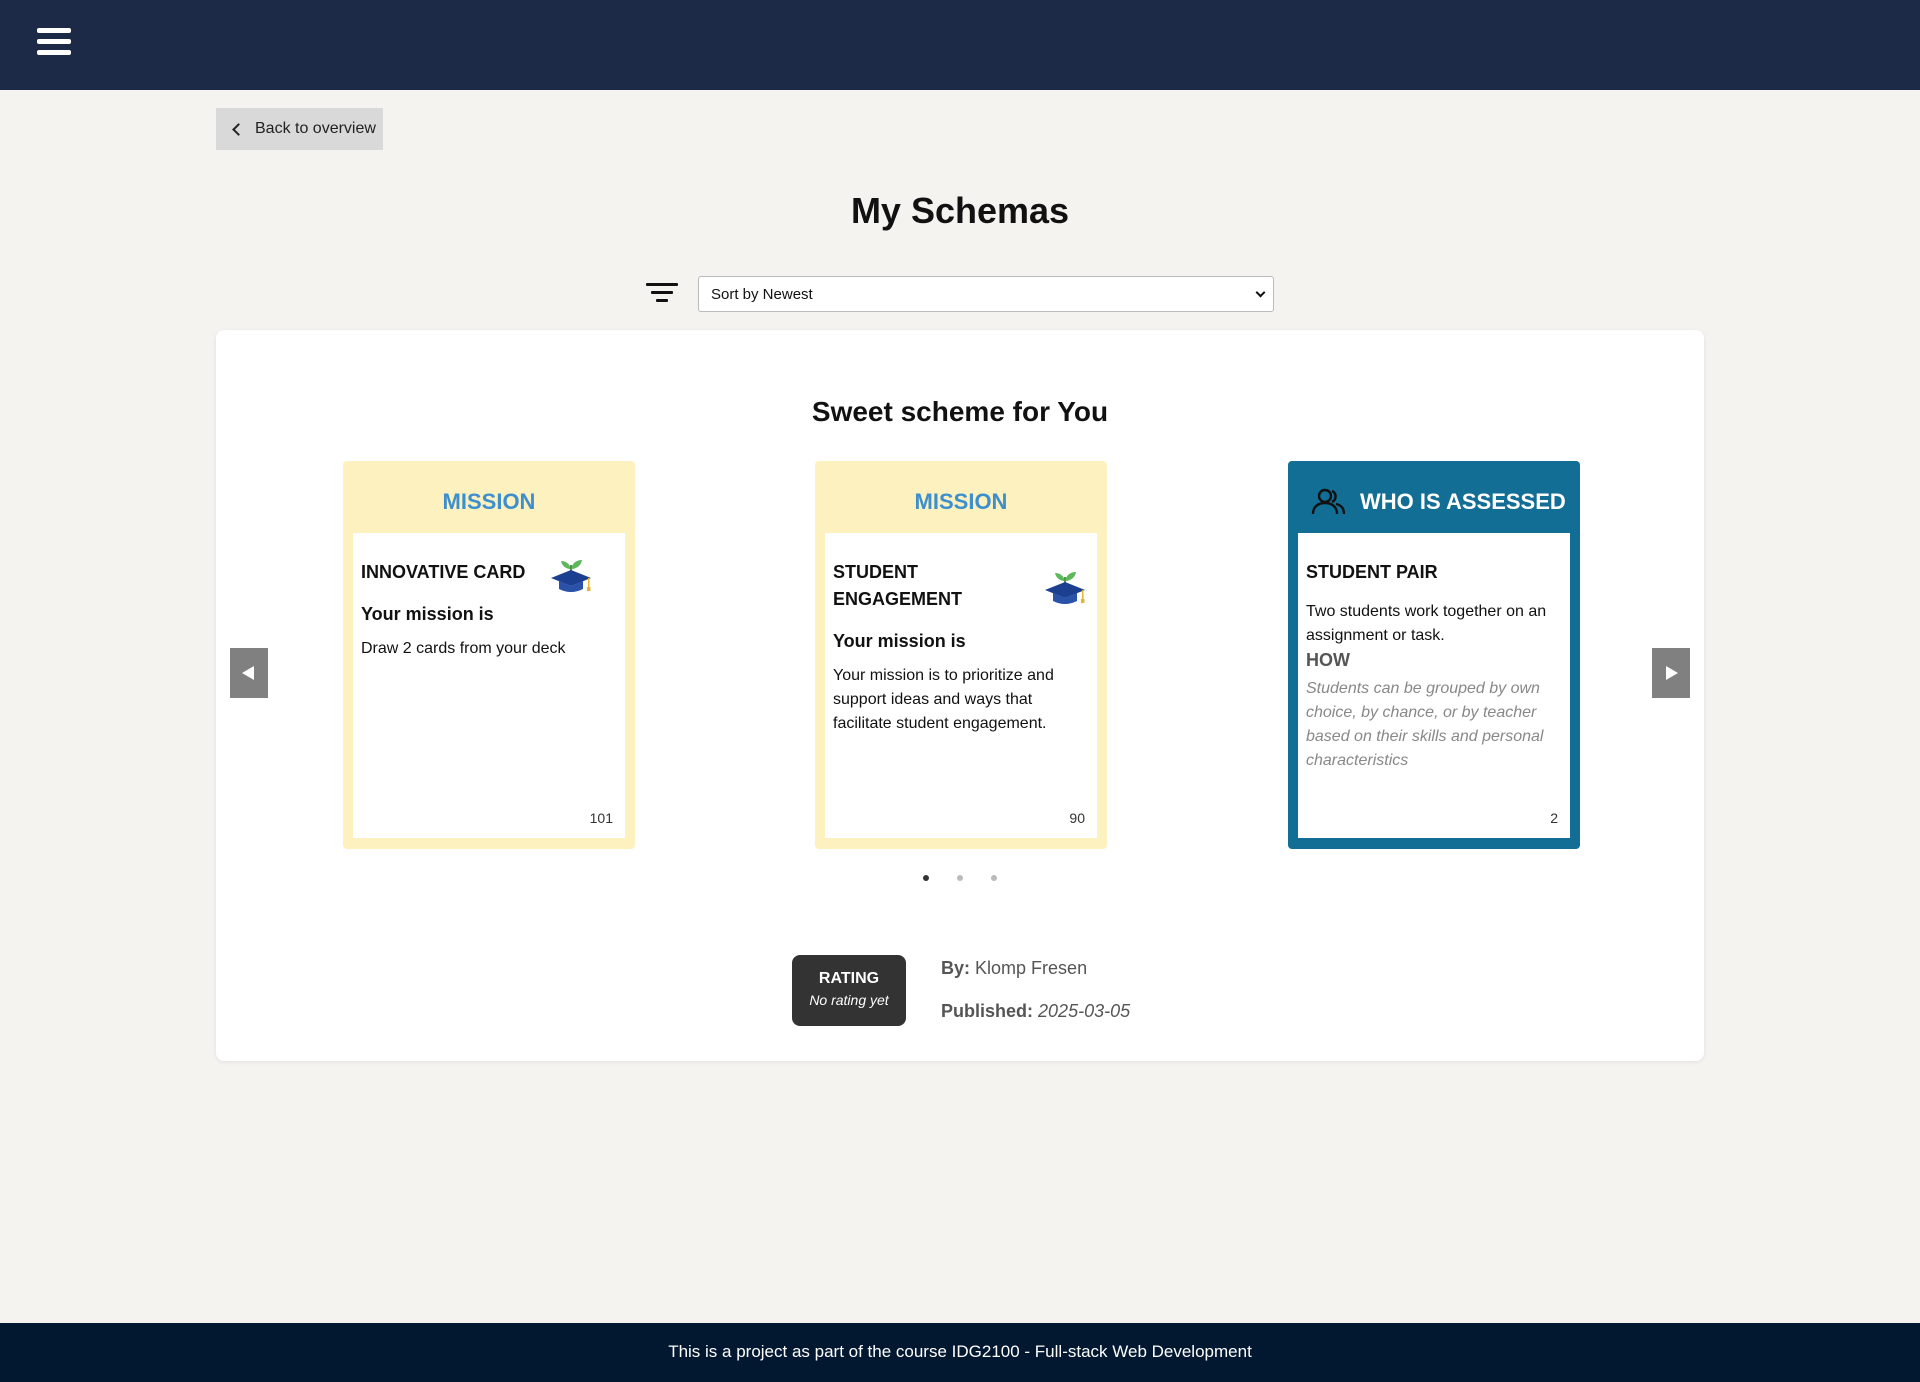 Image resolution: width=1920 pixels, height=1382 pixels. I want to click on arrow-right-icon, so click(1672, 673).